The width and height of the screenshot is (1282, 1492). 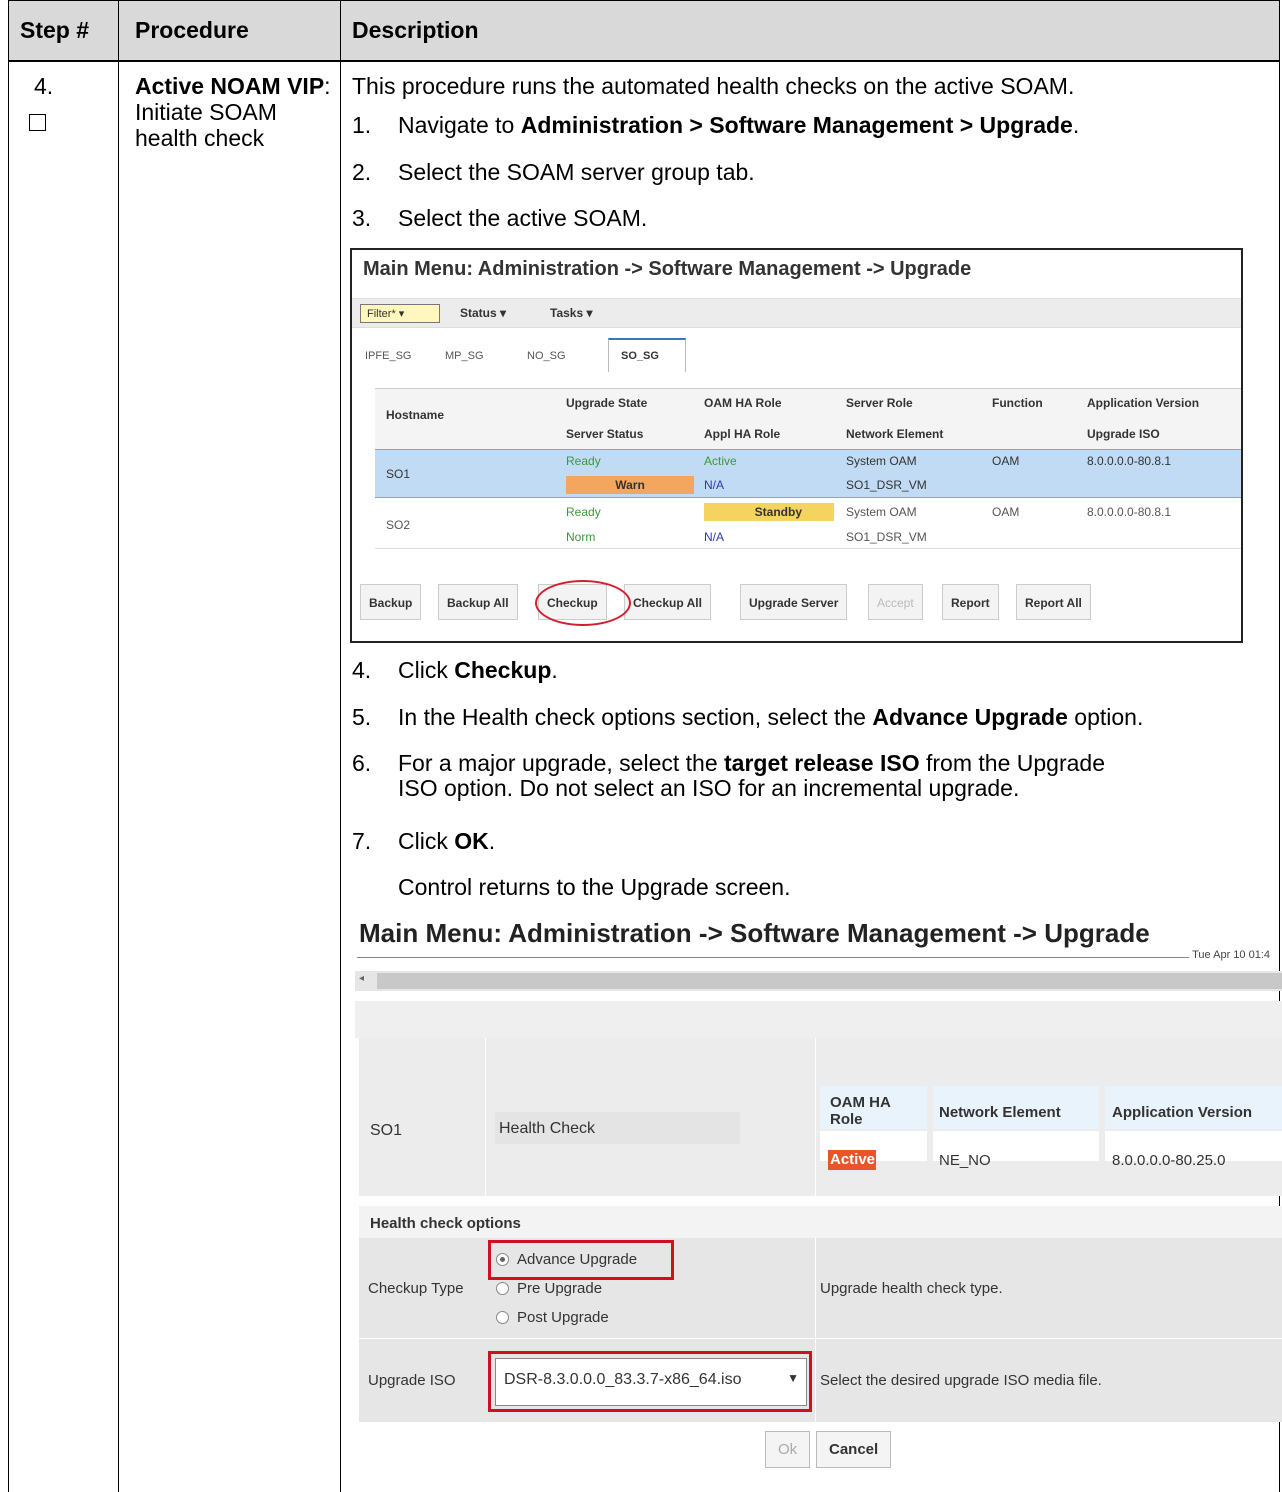 I want to click on col-upgrade-iso: Upgrade ISO, so click(x=1123, y=434).